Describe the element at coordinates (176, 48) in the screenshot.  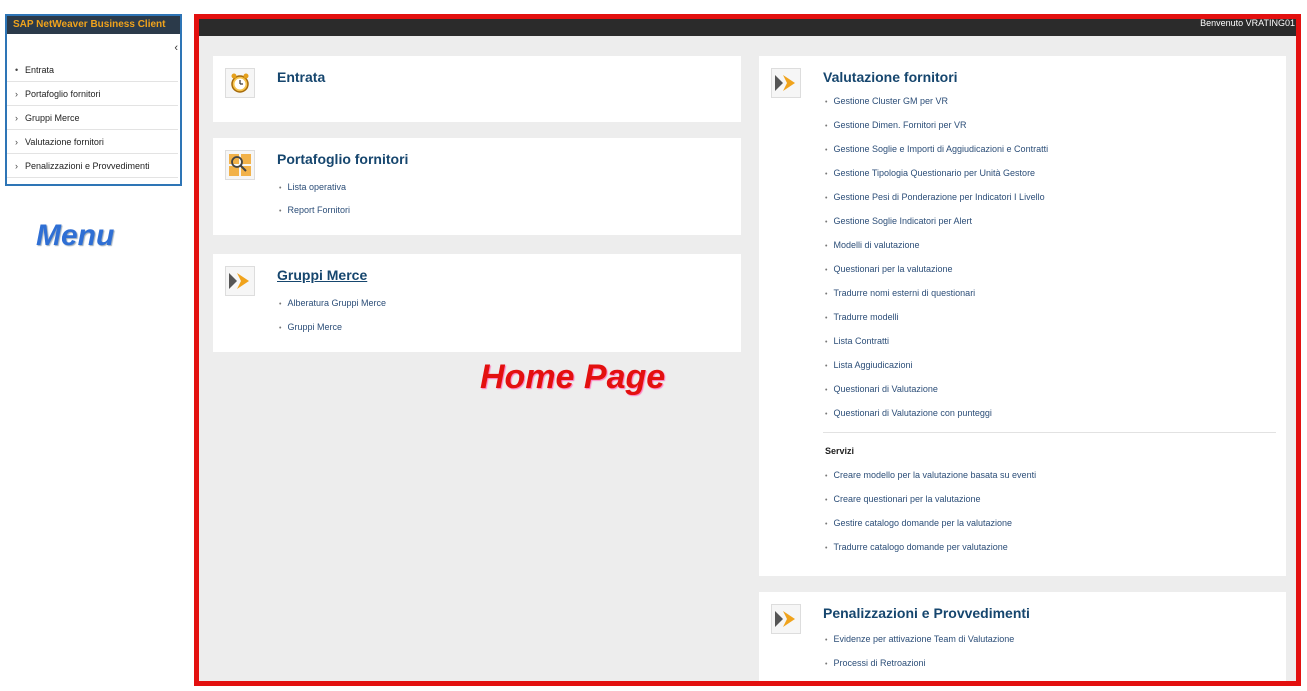
I see `collapse-icon: ‹` at that location.